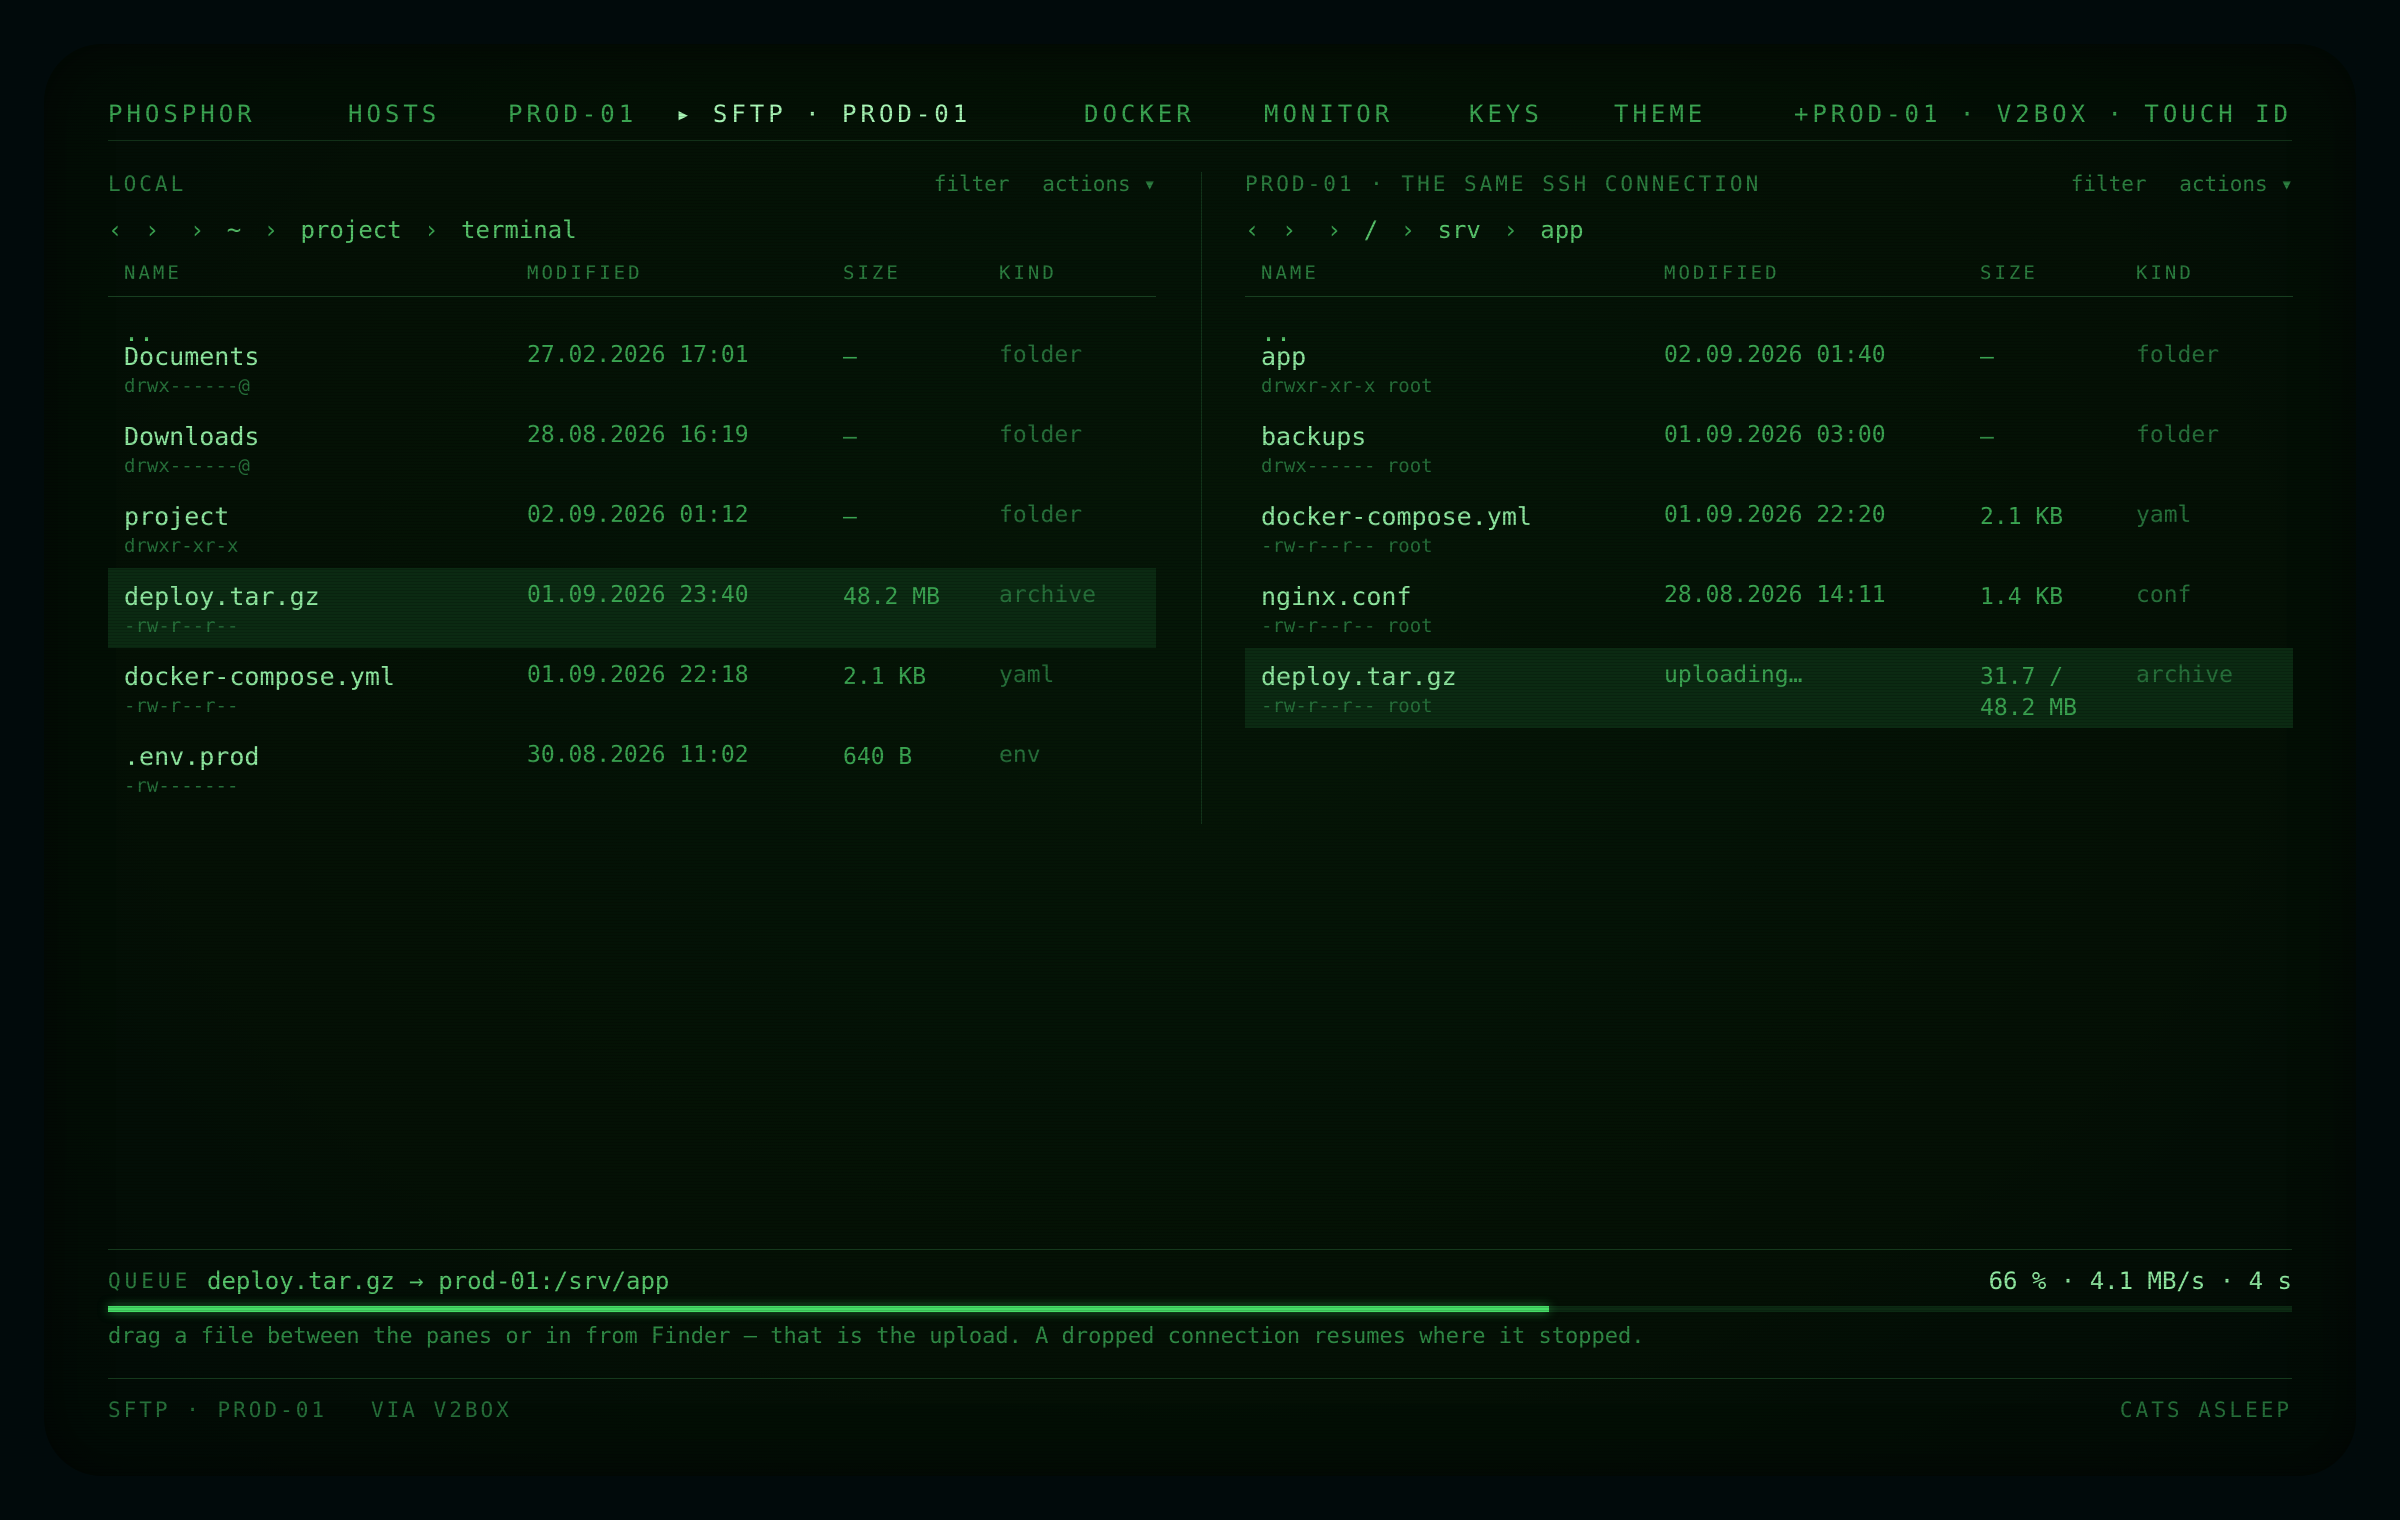  I want to click on local-pane-tools: filter actions ▾, so click(1035, 184).